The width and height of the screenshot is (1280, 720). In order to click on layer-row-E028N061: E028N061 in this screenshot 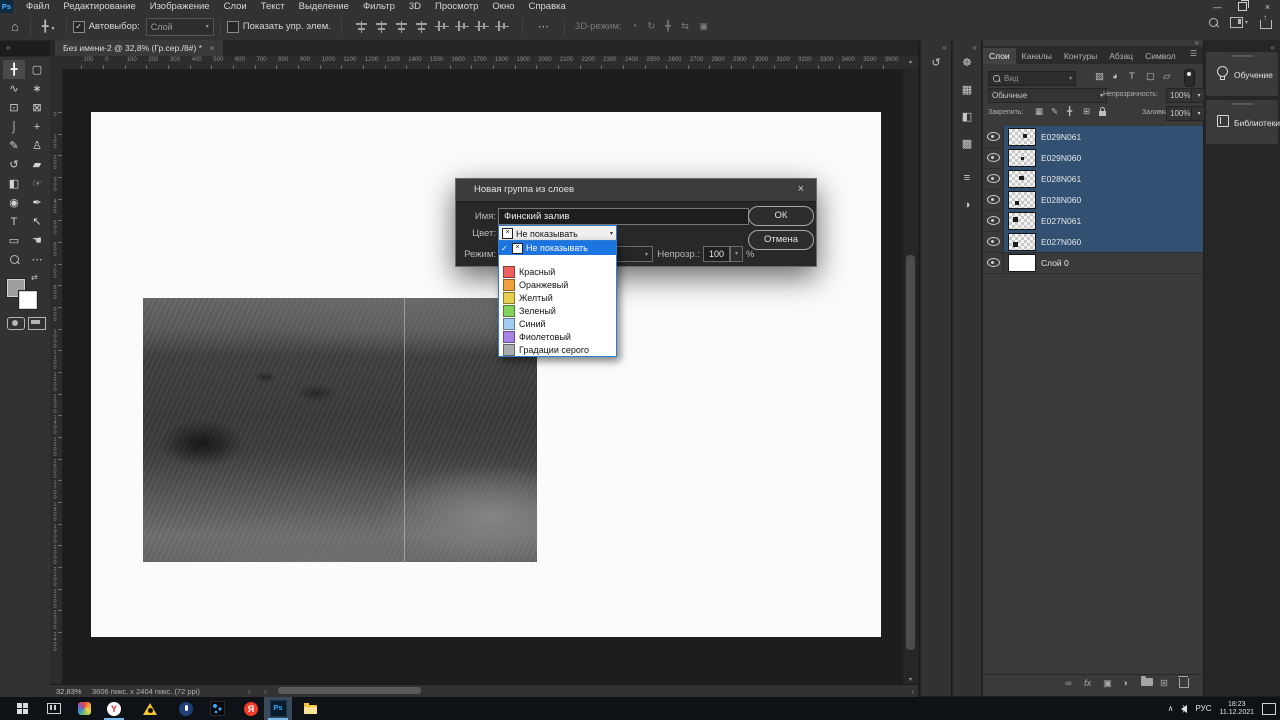, I will do `click(1093, 179)`.